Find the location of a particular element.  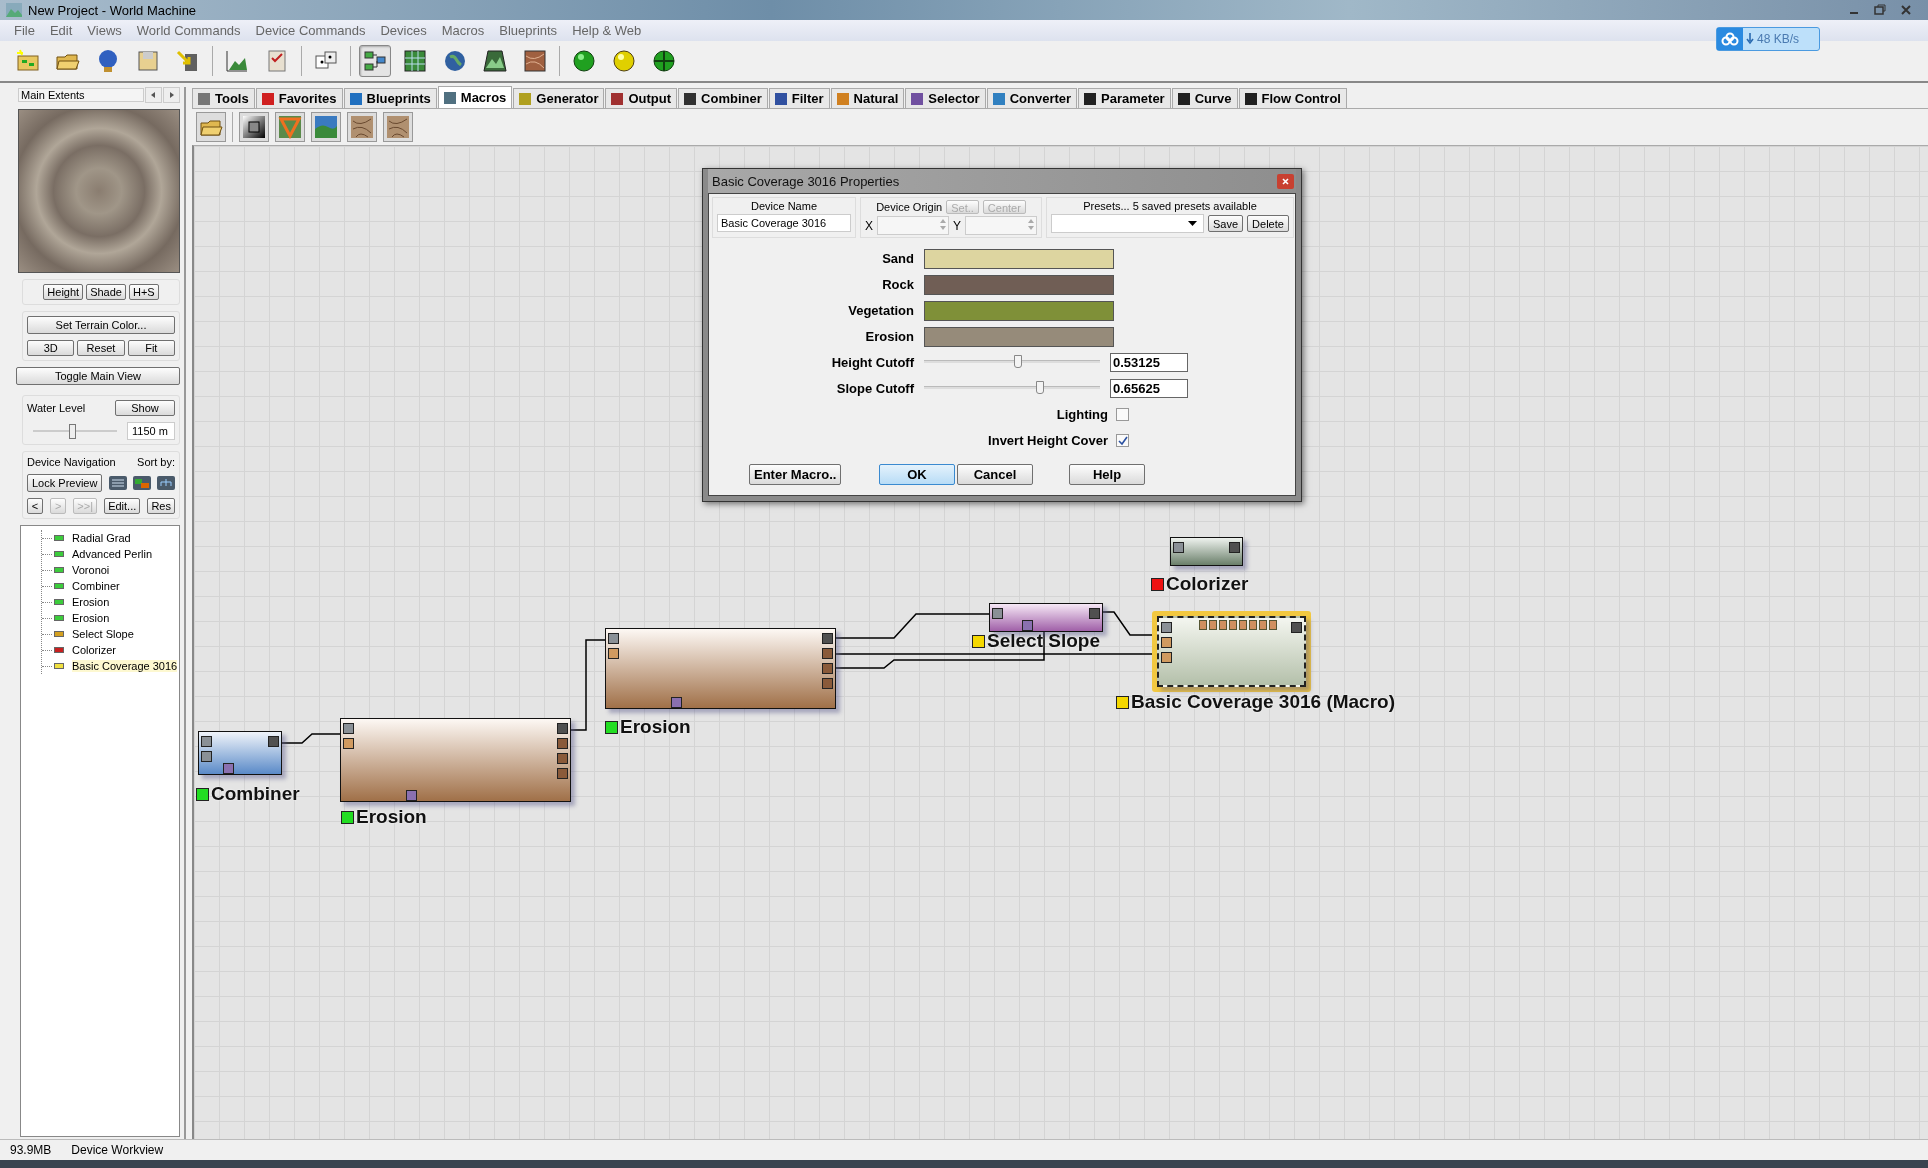

tab: Combiner is located at coordinates (723, 98).